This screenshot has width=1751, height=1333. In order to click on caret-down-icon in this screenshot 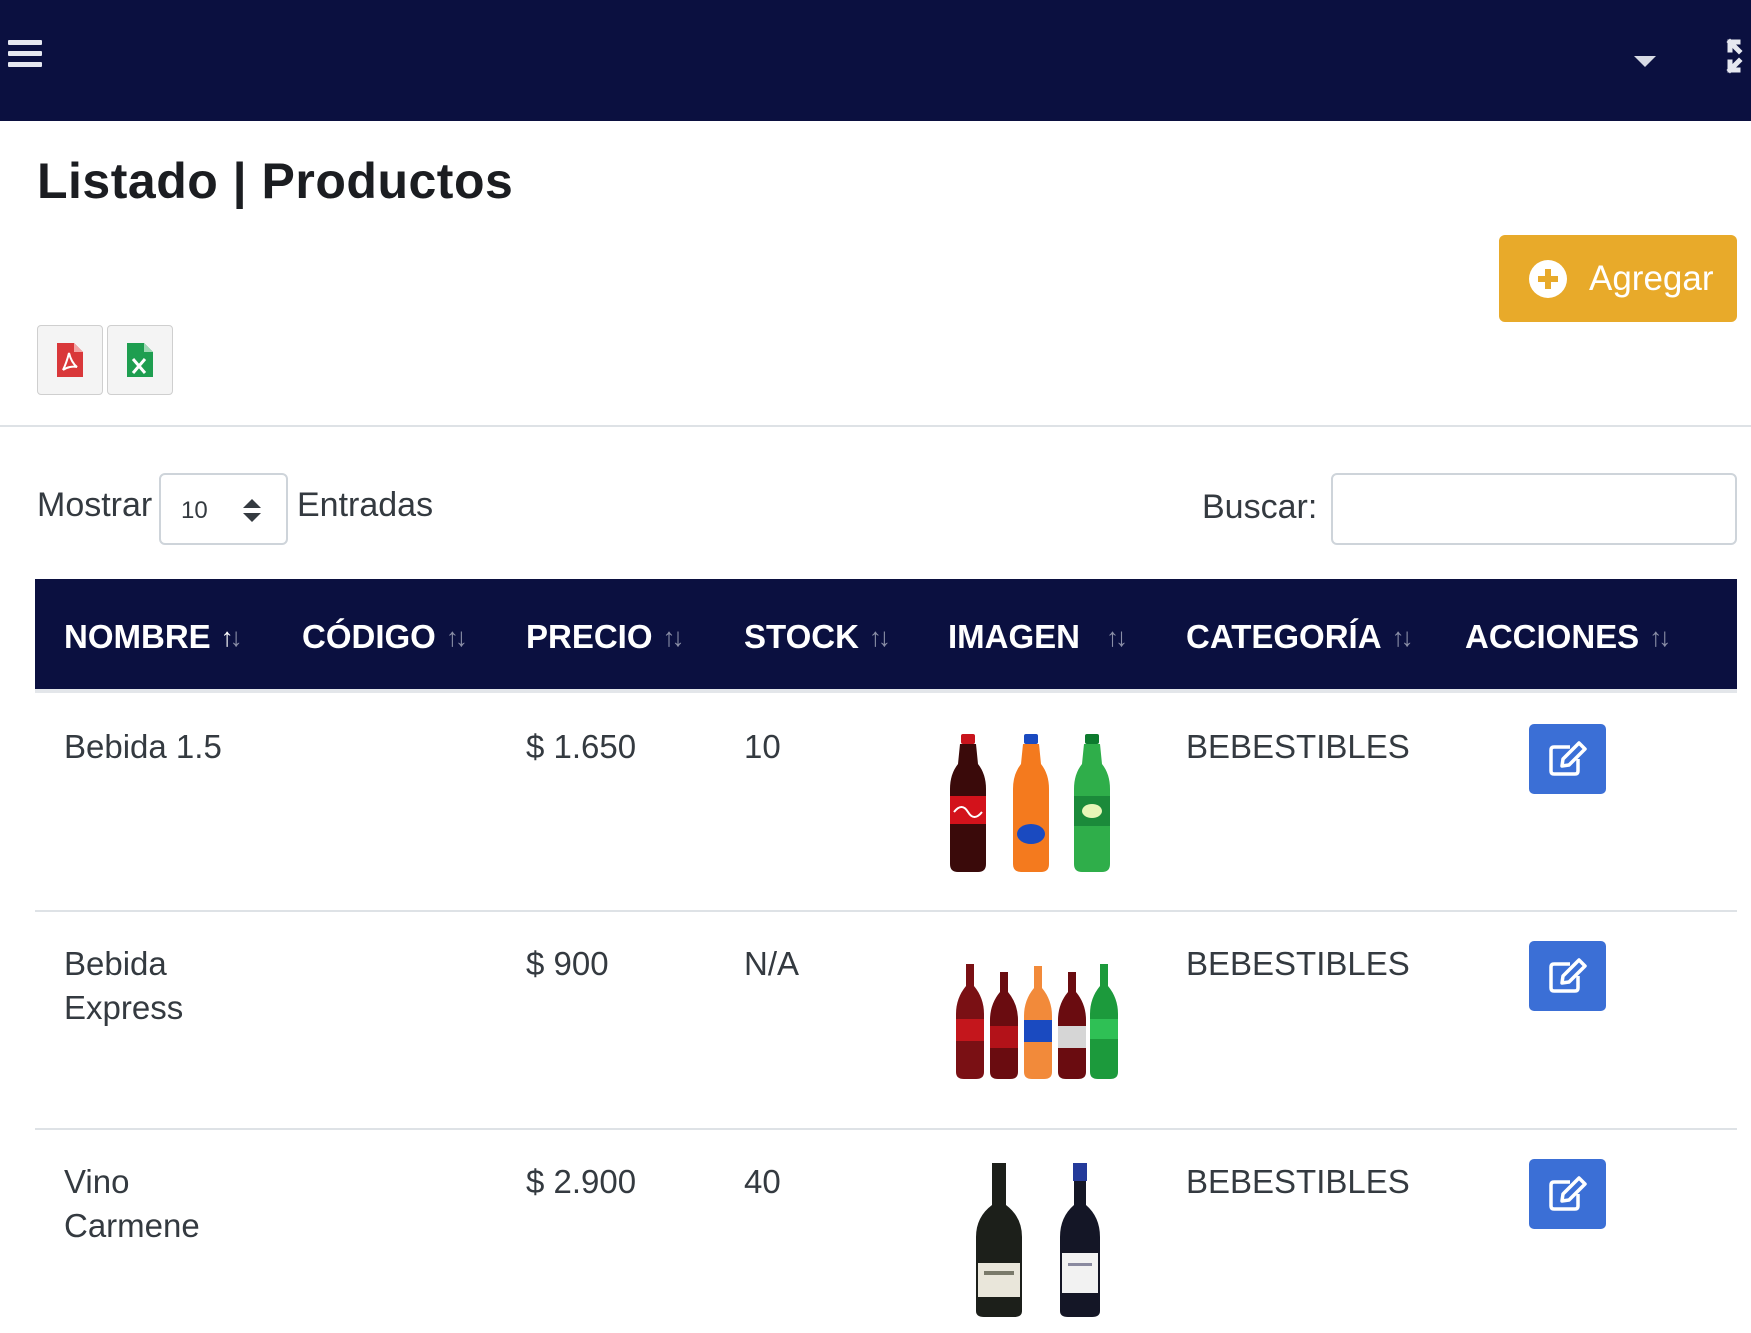, I will do `click(1645, 61)`.